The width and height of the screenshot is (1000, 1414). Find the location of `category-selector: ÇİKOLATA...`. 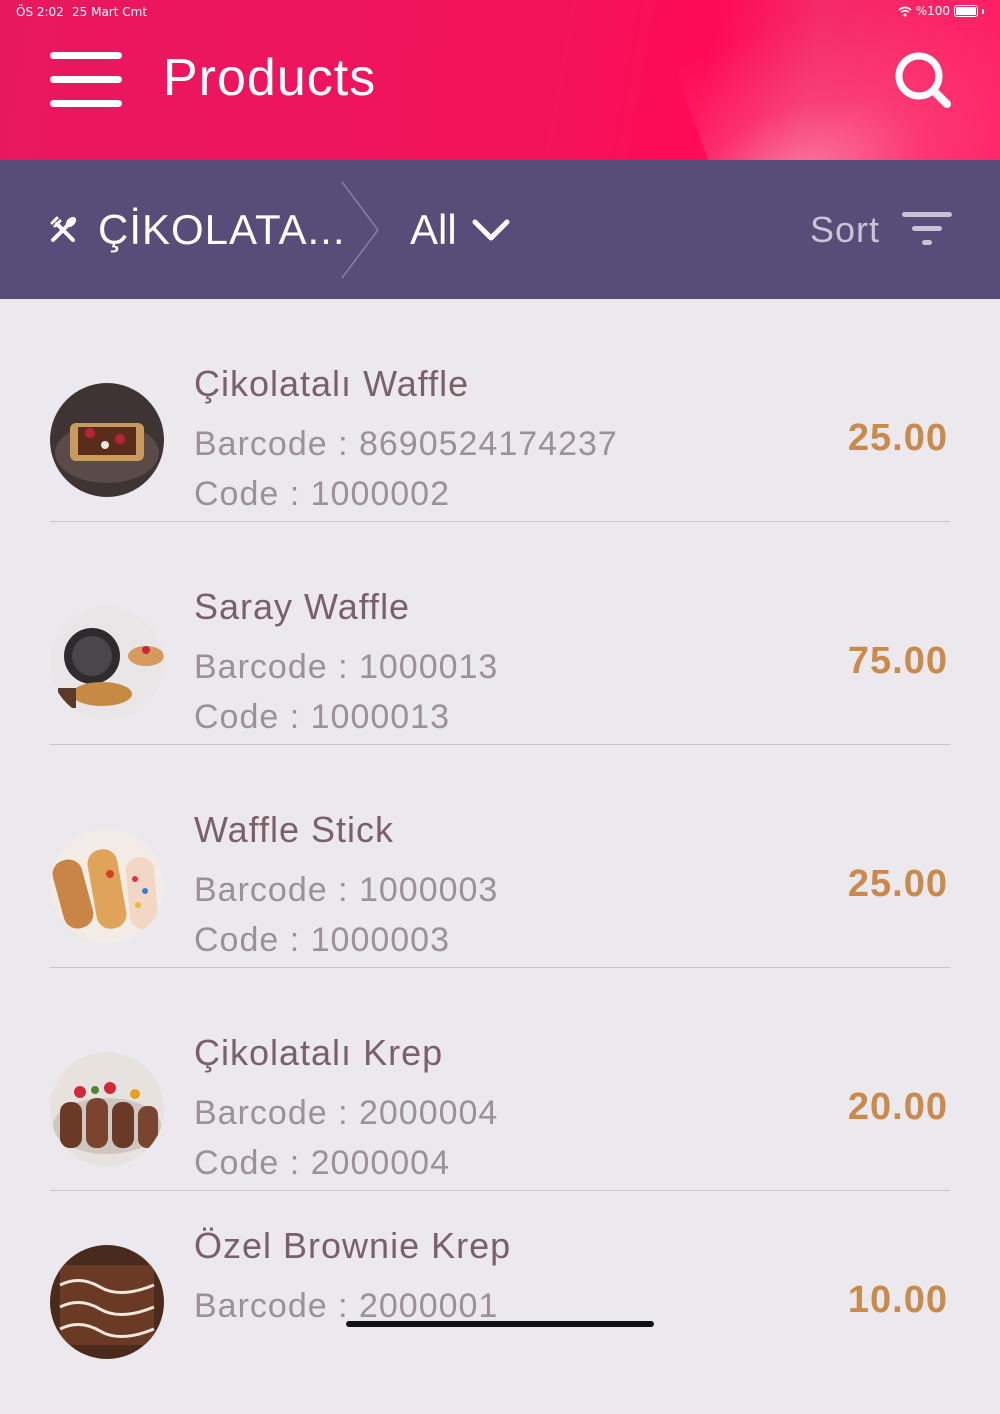

category-selector: ÇİKOLATA... is located at coordinates (197, 229).